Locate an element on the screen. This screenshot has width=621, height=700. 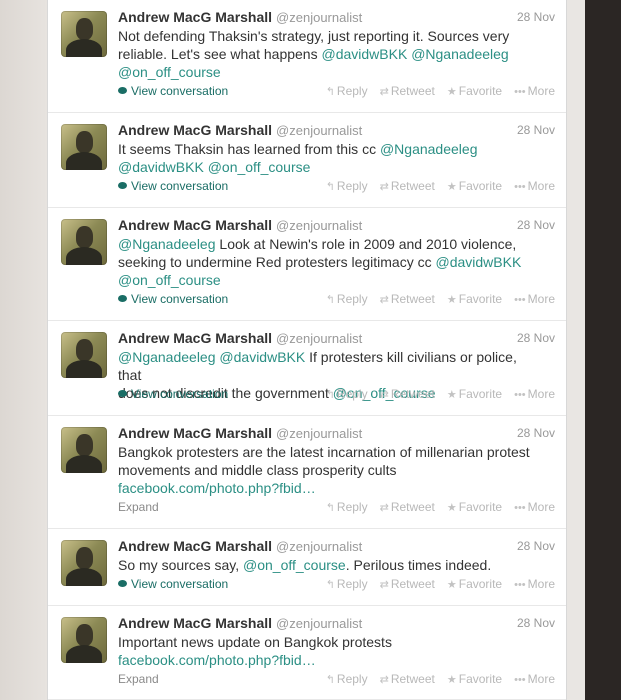
tweet-text-line: @davidwBKK @on_off_course is located at coordinates (328, 167).